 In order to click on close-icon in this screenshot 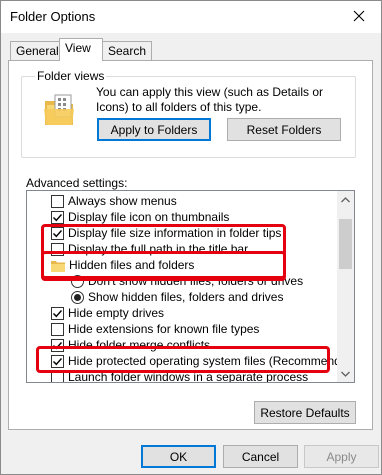, I will do `click(359, 16)`.